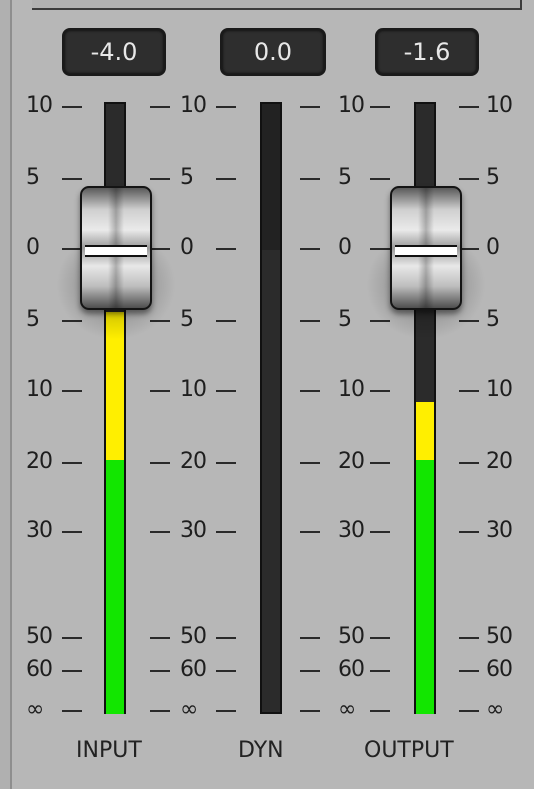 The height and width of the screenshot is (789, 534). What do you see at coordinates (39, 669) in the screenshot?
I see `scale-label-1-9: 60` at bounding box center [39, 669].